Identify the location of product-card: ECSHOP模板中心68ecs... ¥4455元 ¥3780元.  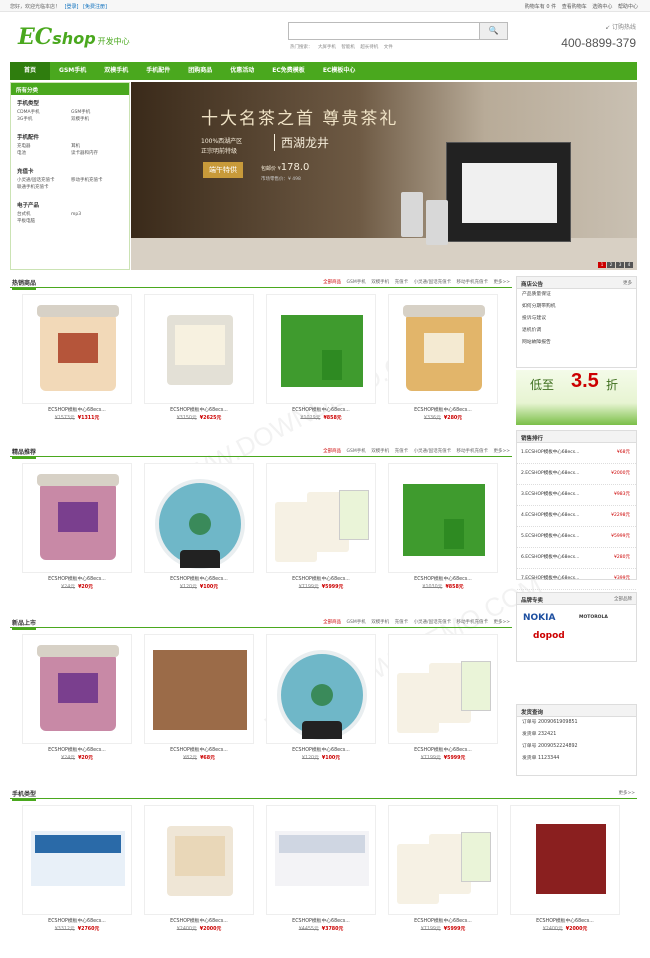
(321, 870).